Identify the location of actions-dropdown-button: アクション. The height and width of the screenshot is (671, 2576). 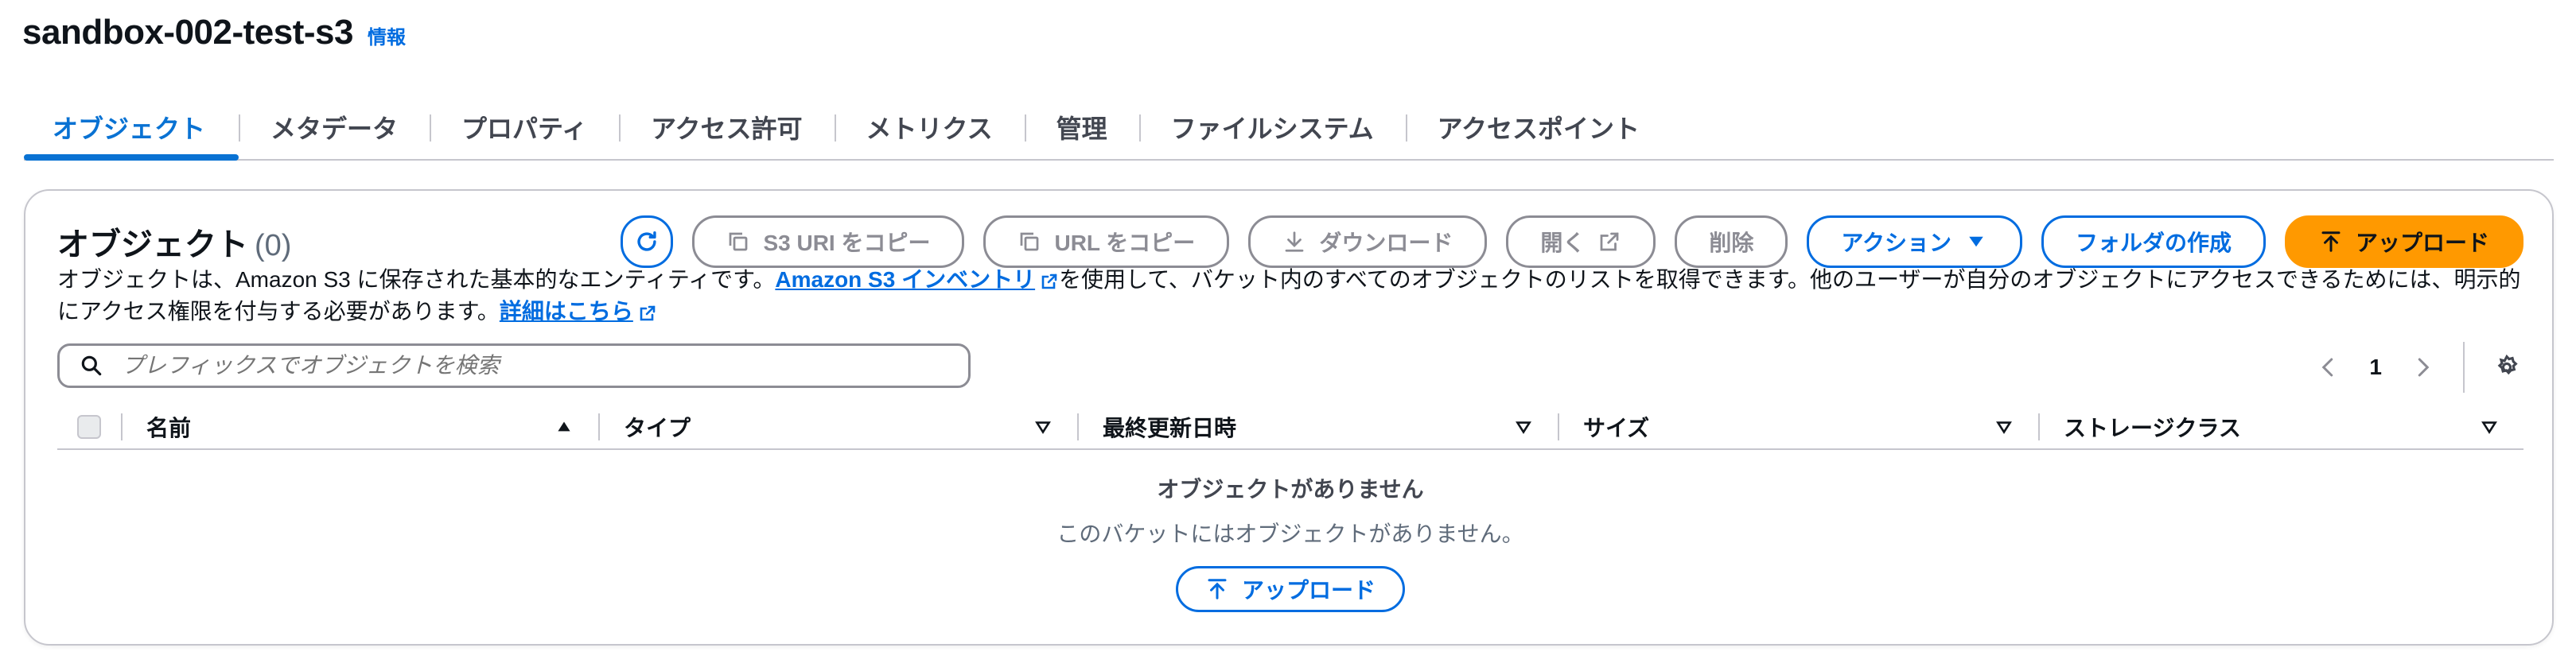
(1915, 241).